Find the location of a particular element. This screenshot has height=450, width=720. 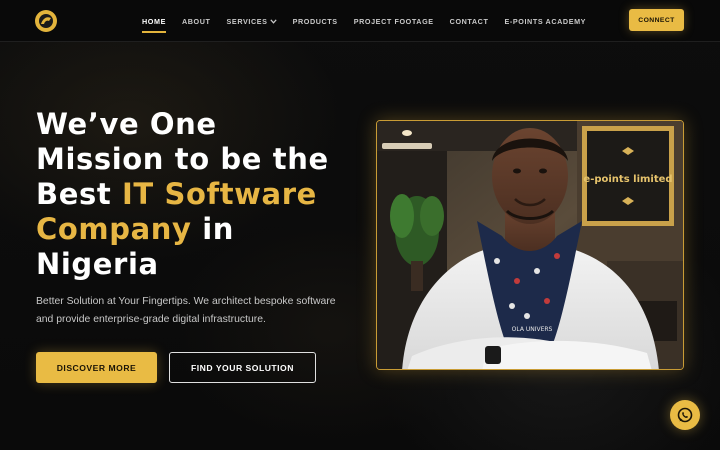

sign-text: e-points limited is located at coordinates (627, 179).